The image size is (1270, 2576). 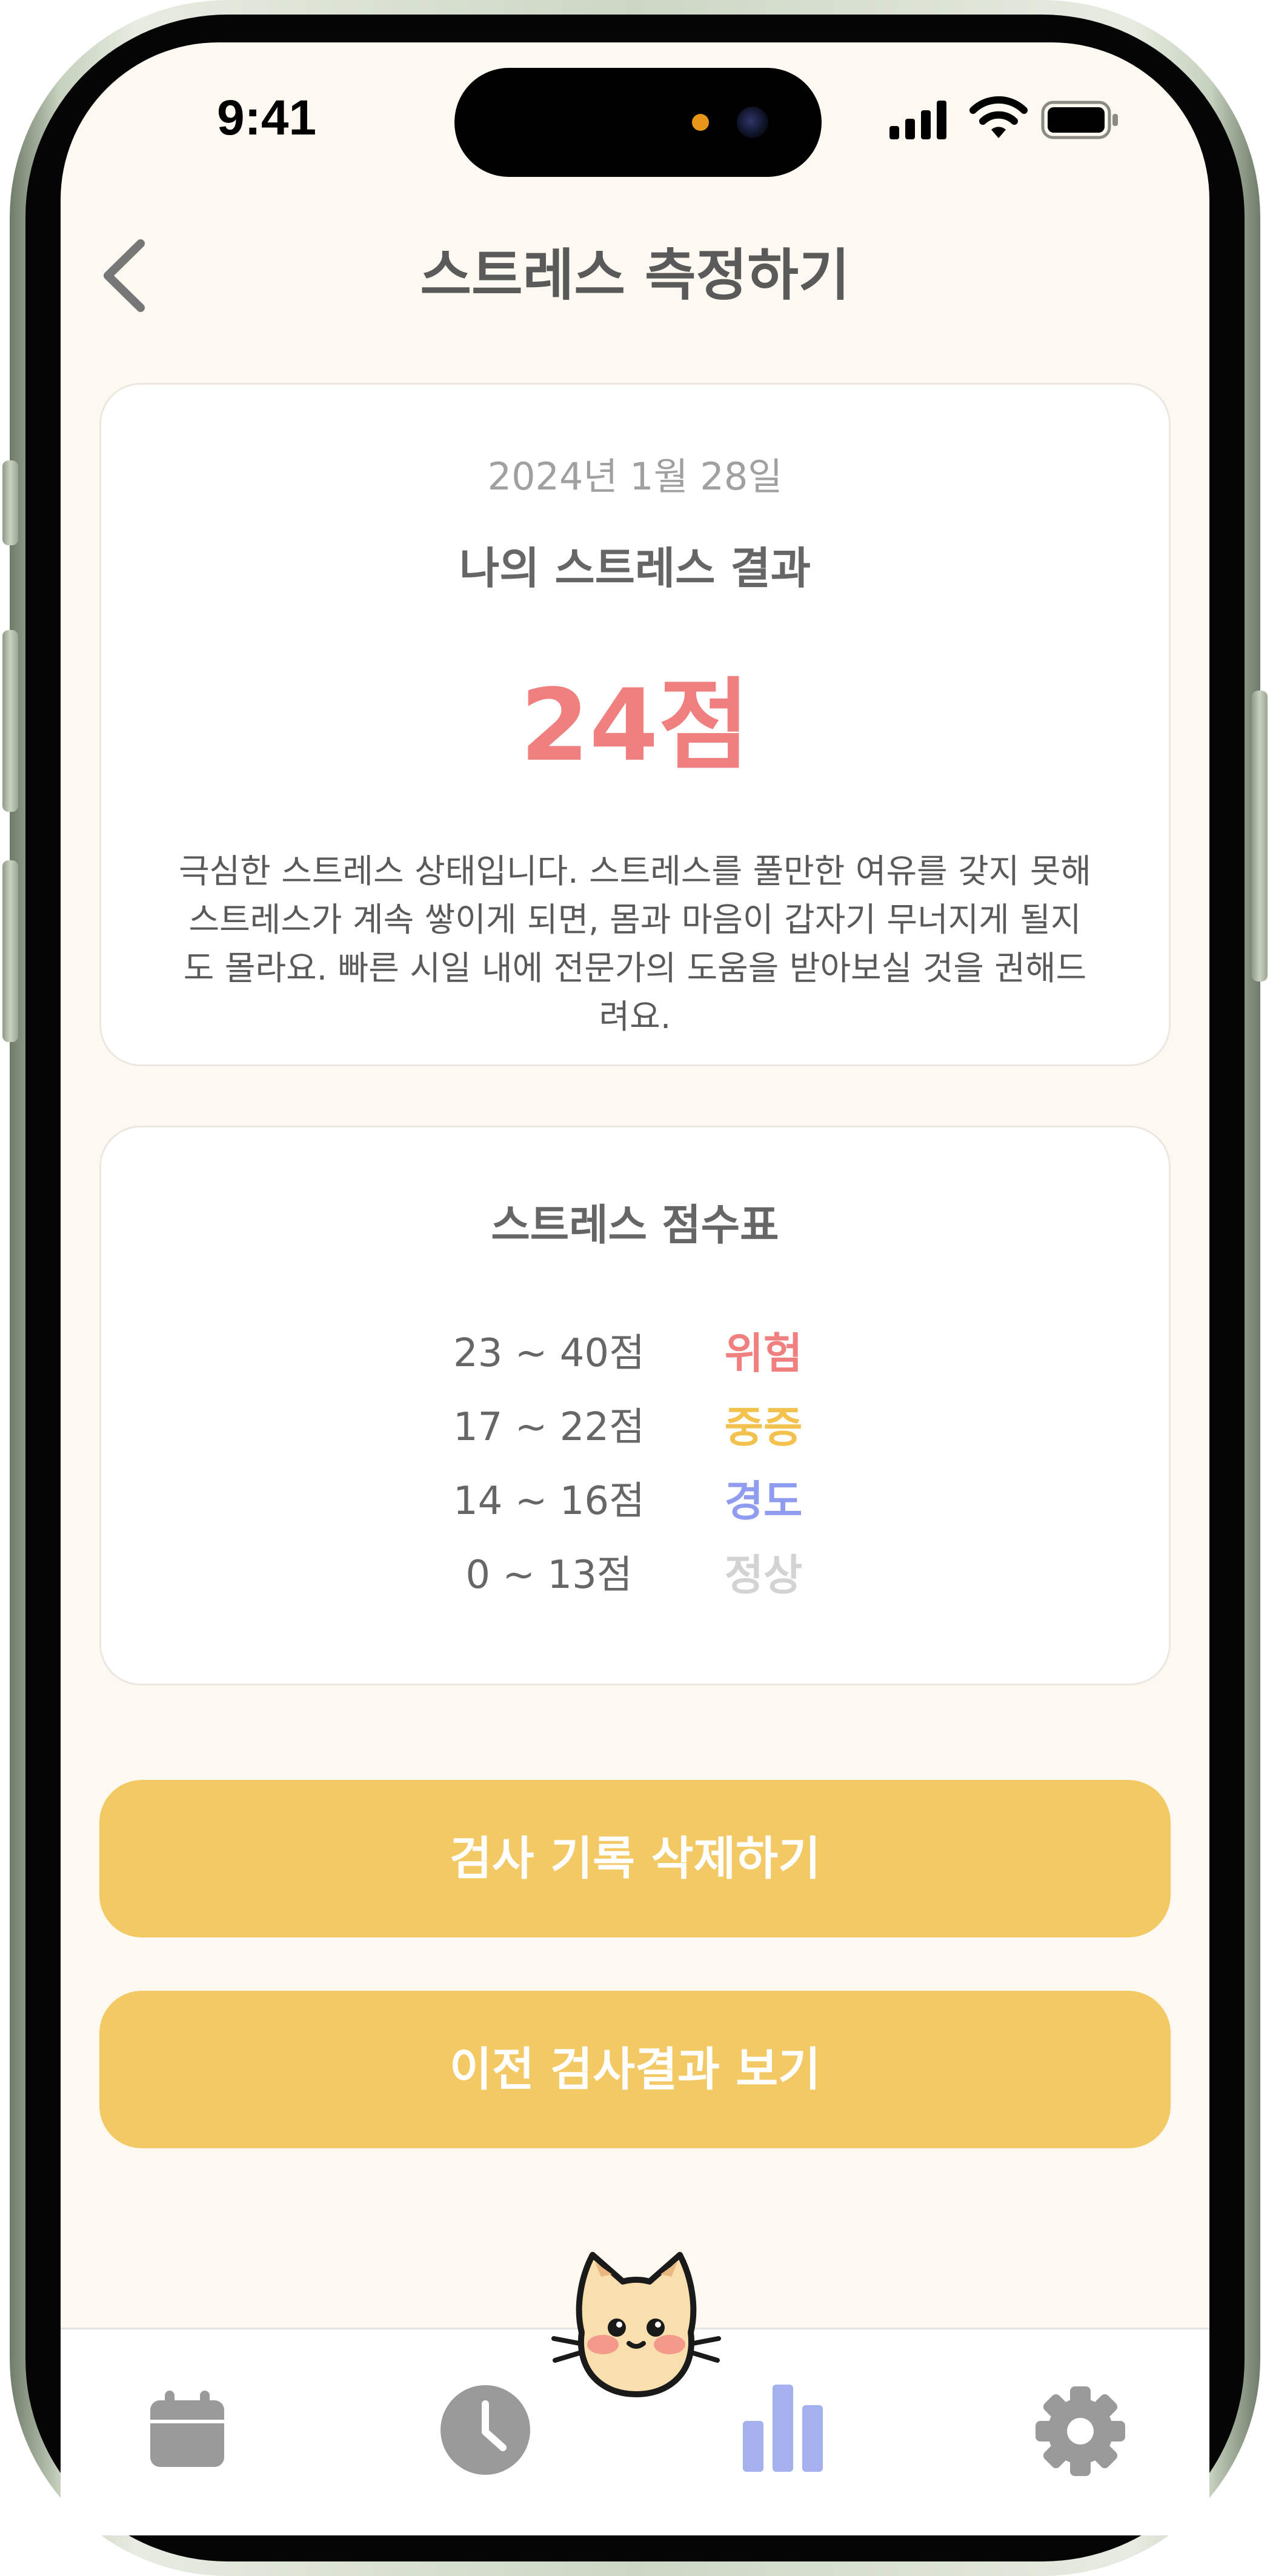 I want to click on camera-indicator-dot, so click(x=701, y=122).